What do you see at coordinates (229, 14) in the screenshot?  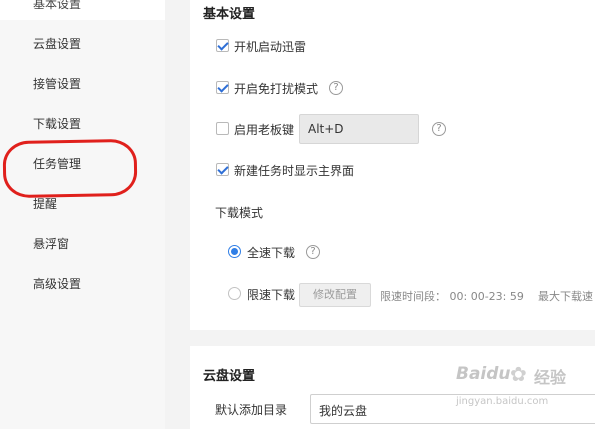 I see `basic-settings-title: 基本设置` at bounding box center [229, 14].